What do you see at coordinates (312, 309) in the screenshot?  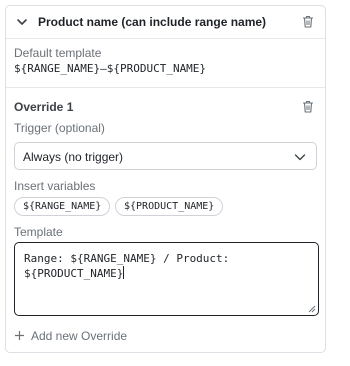 I see `resize-handle-icon` at bounding box center [312, 309].